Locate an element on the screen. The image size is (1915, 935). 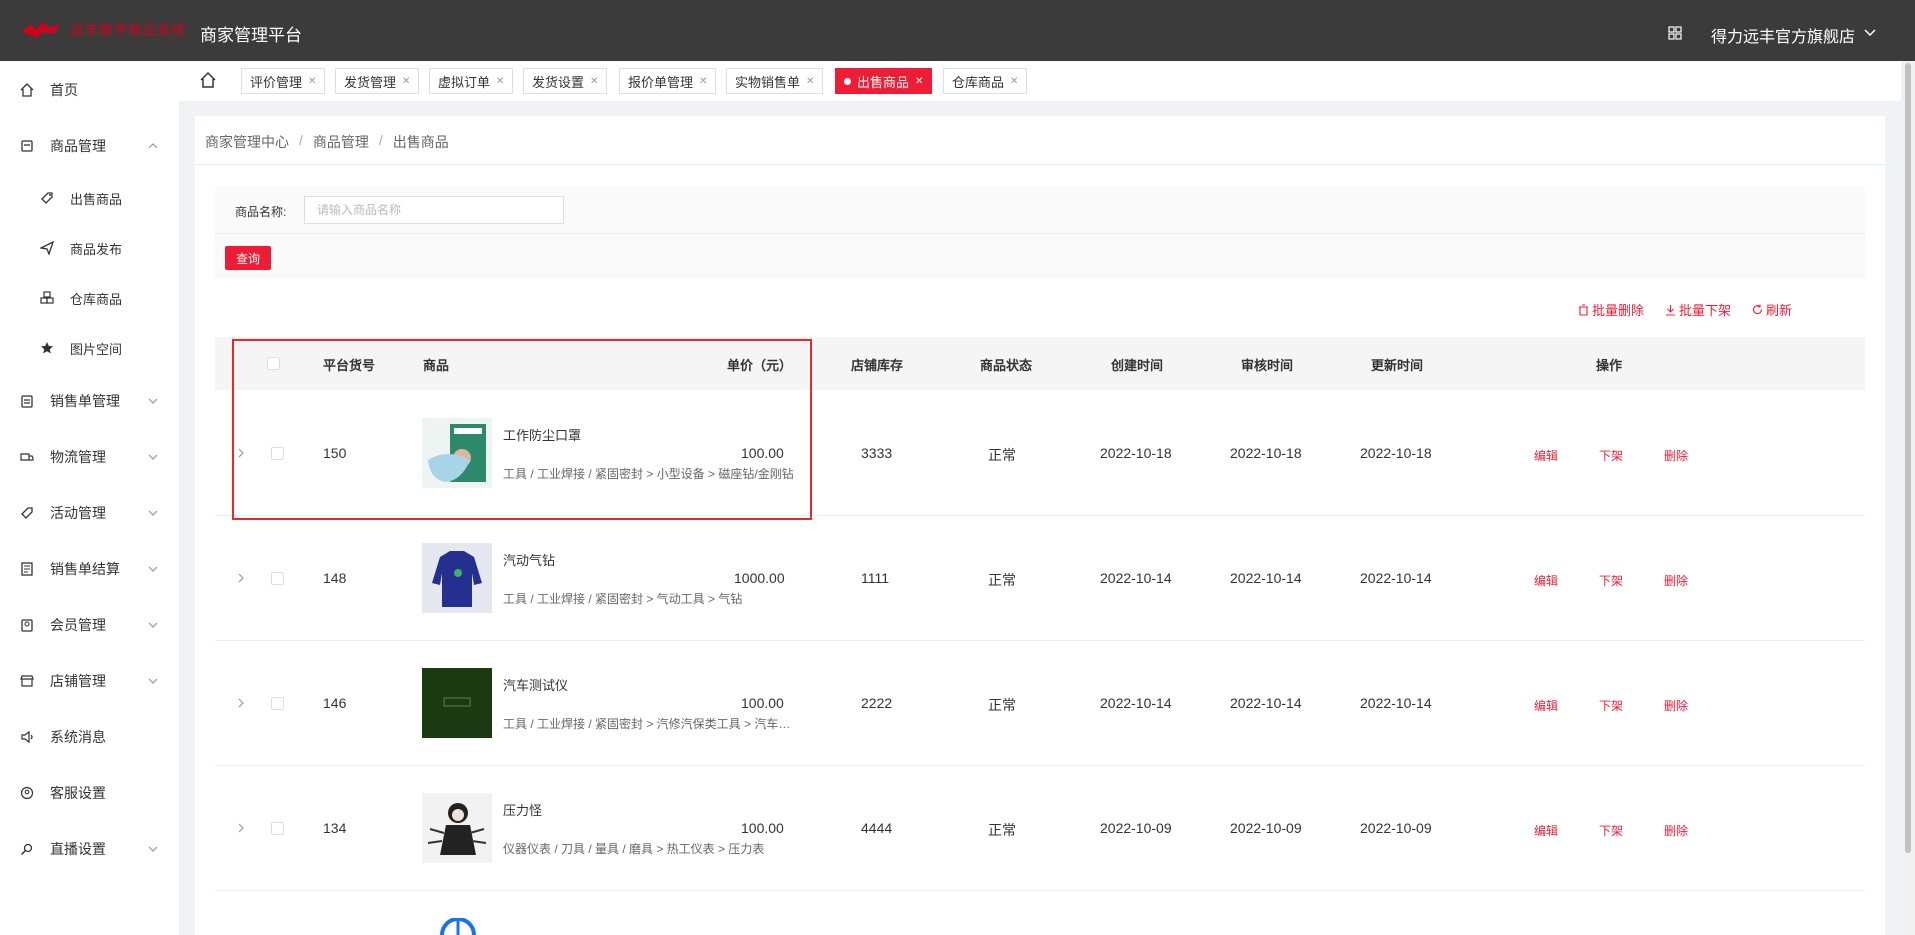
filter-panel: 商品名称: 查询 is located at coordinates (1040, 232).